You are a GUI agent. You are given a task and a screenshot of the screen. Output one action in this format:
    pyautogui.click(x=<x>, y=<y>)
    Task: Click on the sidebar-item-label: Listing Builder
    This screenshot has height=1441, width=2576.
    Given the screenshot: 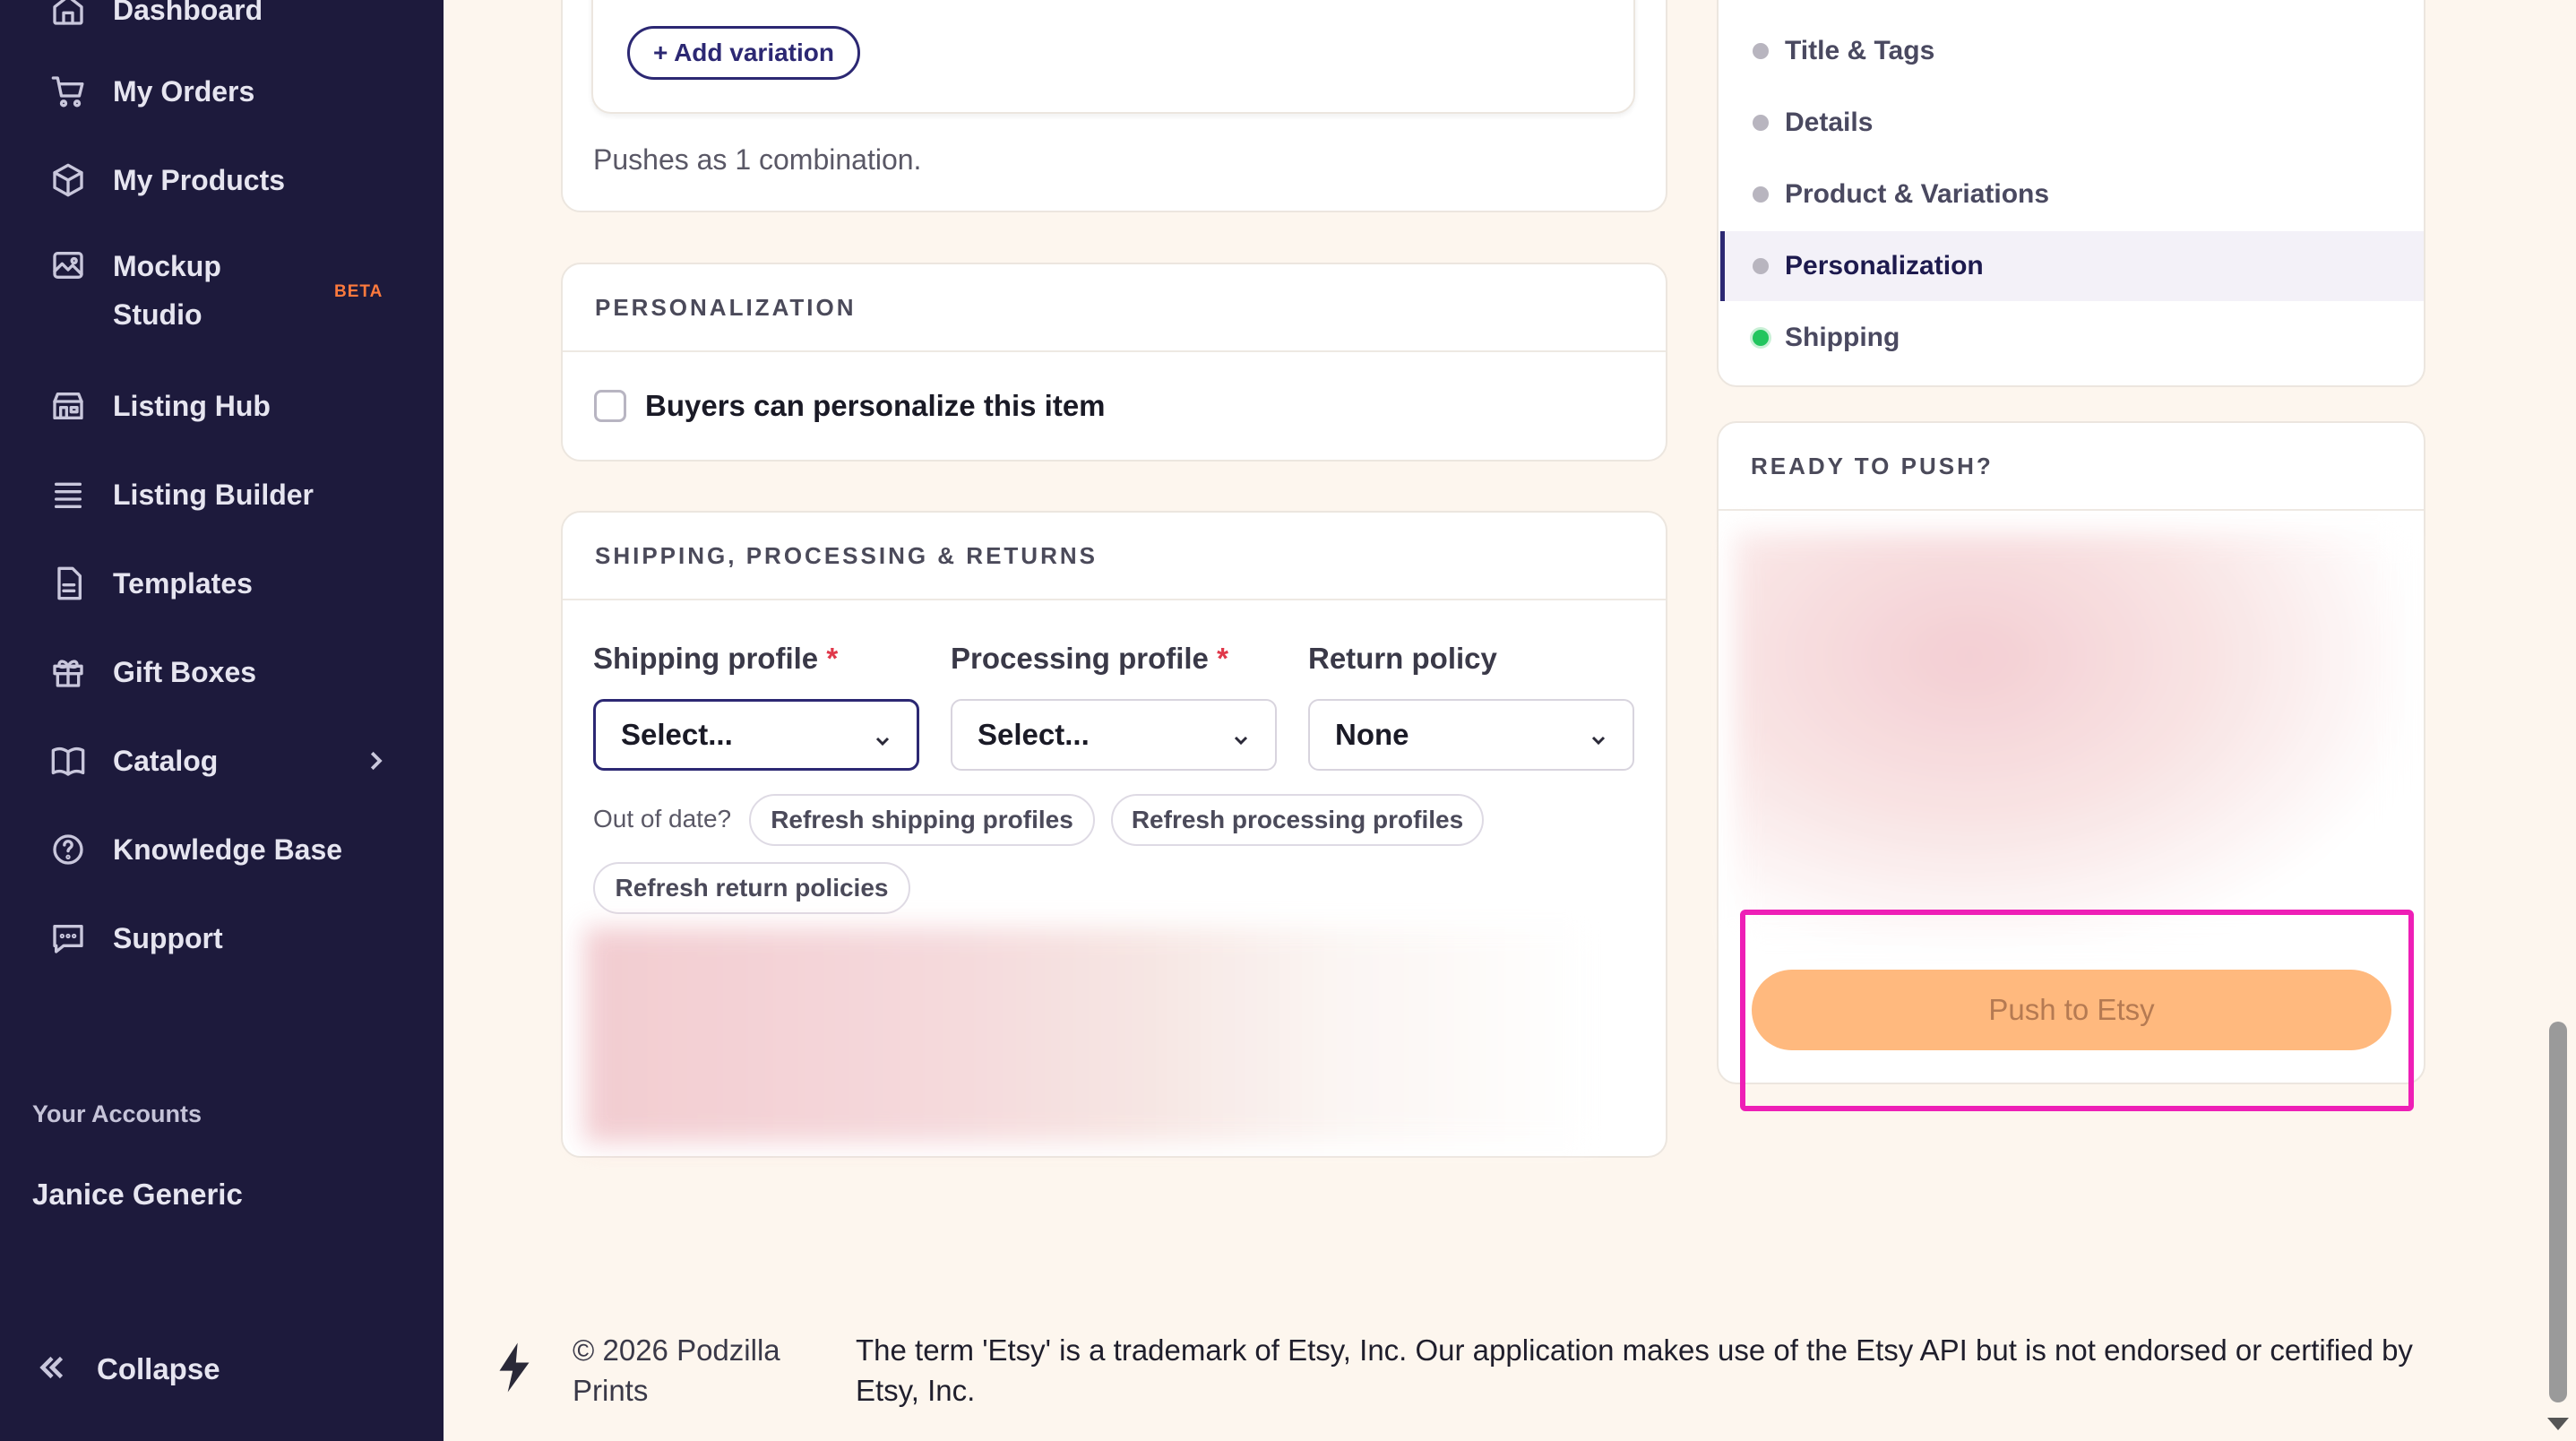 What is the action you would take?
    pyautogui.click(x=213, y=495)
    